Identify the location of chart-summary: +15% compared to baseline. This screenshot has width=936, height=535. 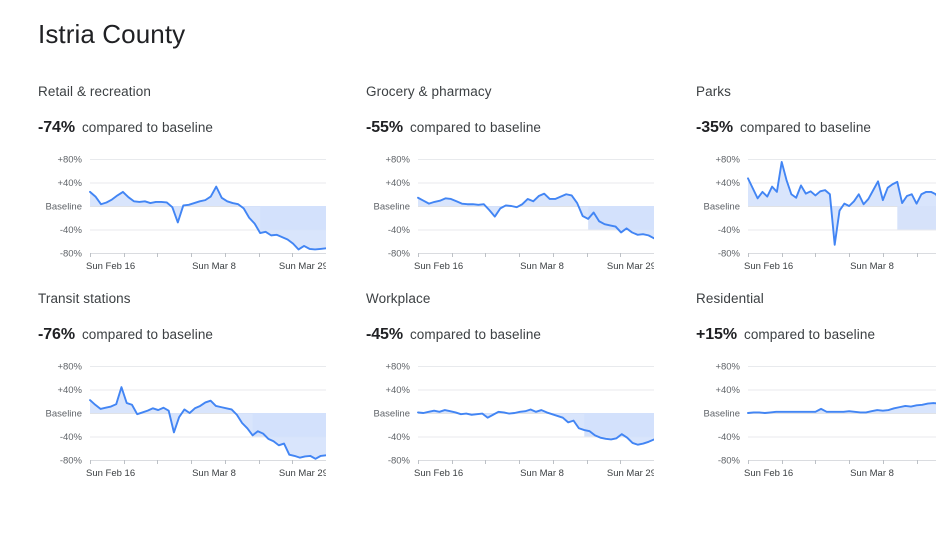
(816, 335).